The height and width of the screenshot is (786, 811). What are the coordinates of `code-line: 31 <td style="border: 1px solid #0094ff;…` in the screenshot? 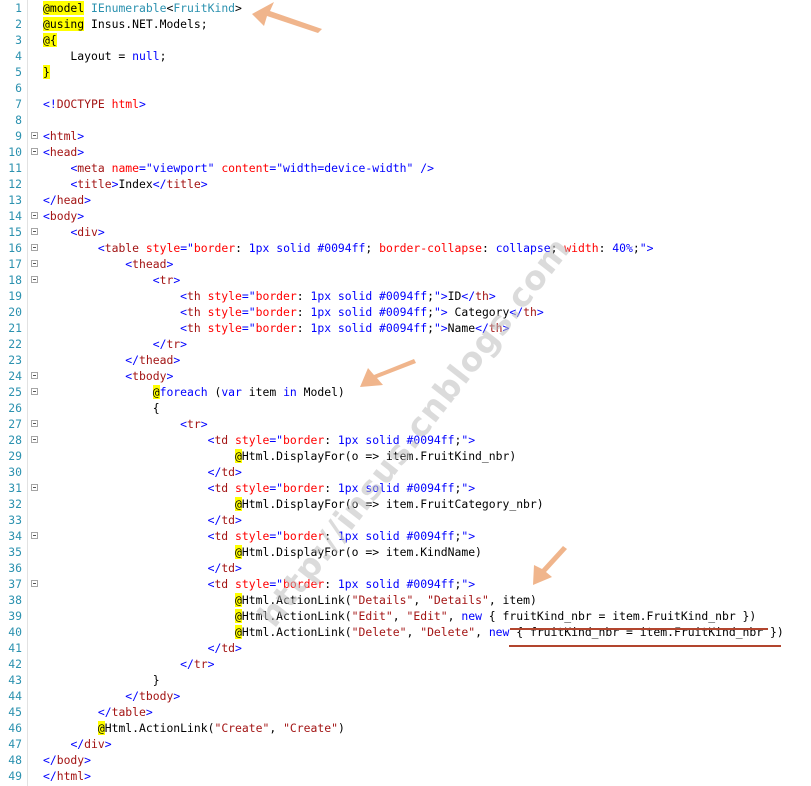 It's located at (405, 488).